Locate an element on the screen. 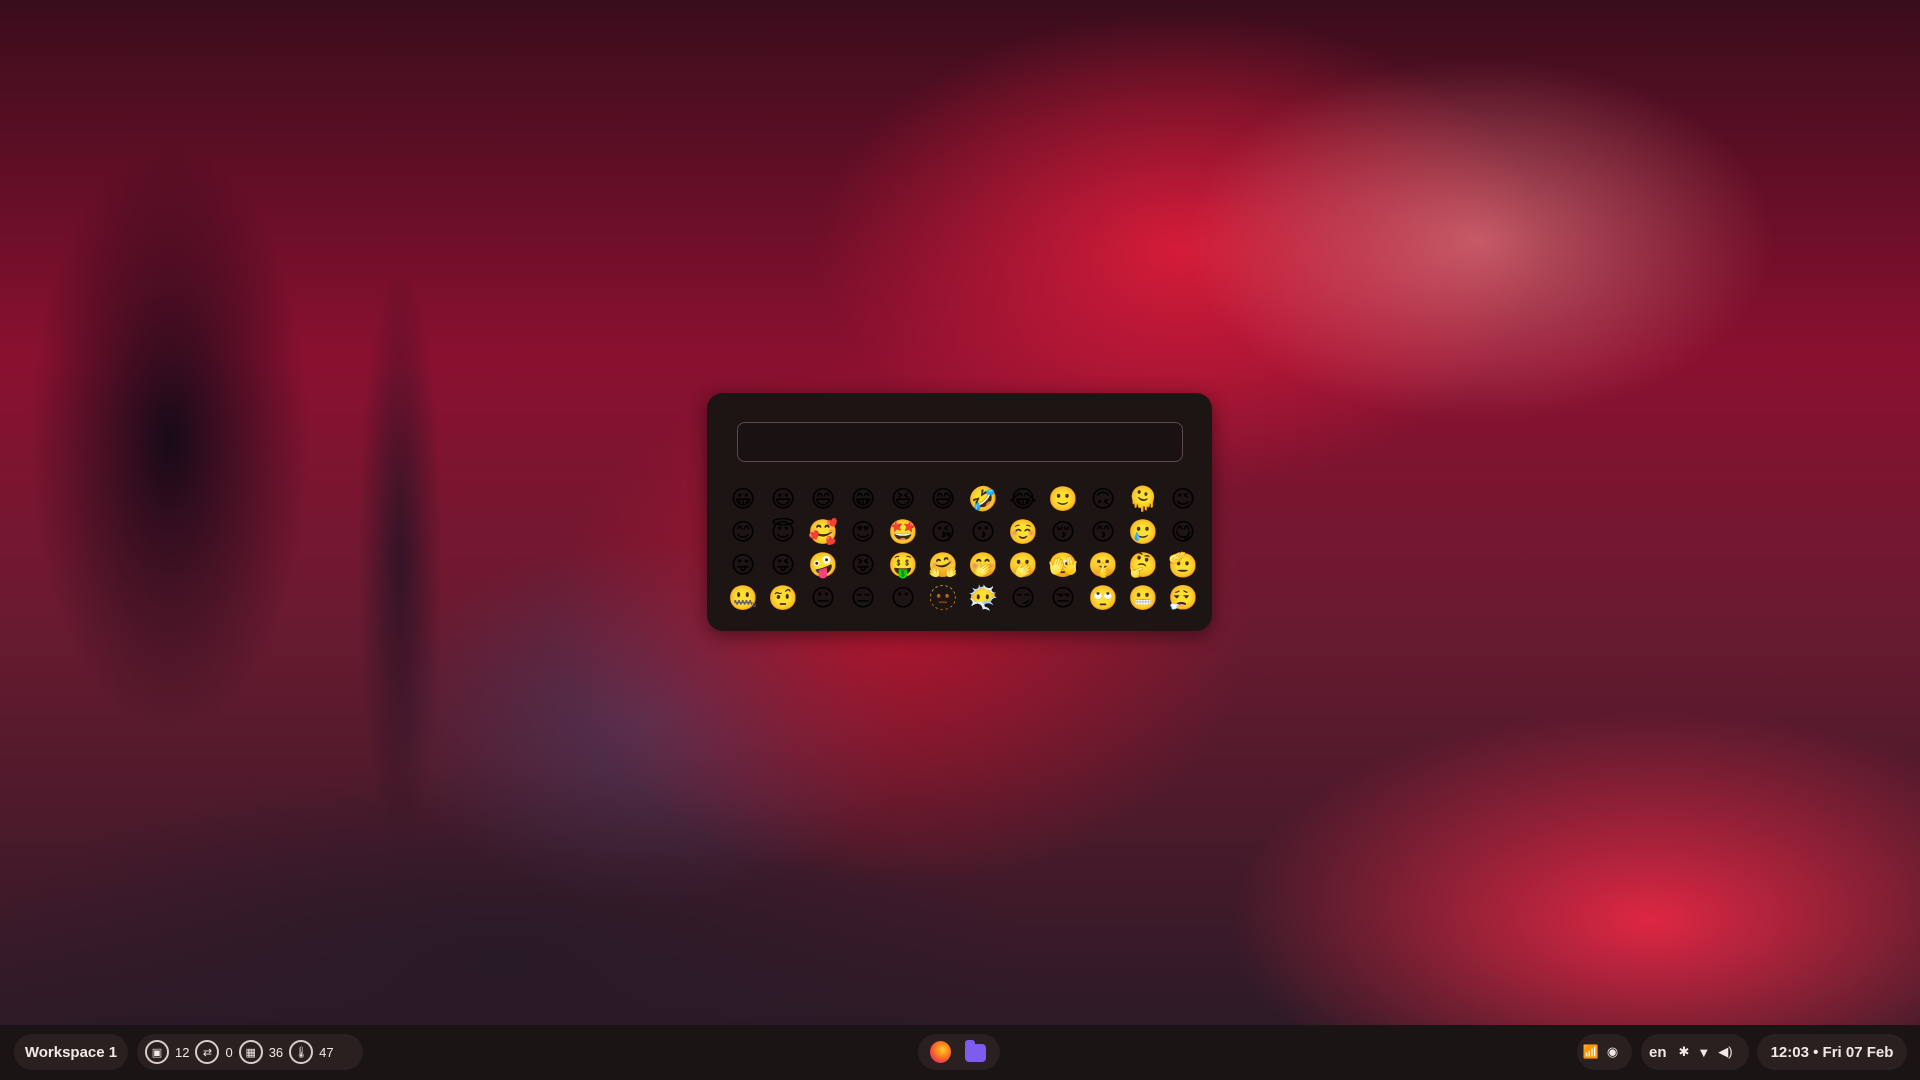 The height and width of the screenshot is (1080, 1920). emoji-button: 😚 is located at coordinates (1063, 532).